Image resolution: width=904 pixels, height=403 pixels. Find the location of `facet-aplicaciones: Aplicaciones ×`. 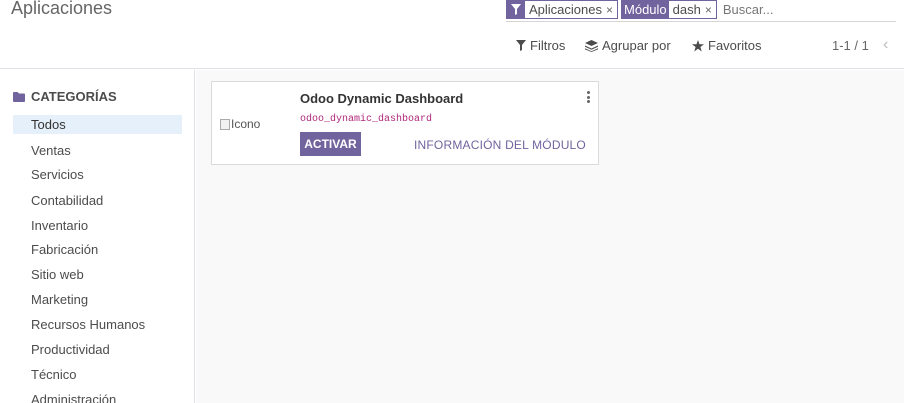

facet-aplicaciones: Aplicaciones × is located at coordinates (562, 9).